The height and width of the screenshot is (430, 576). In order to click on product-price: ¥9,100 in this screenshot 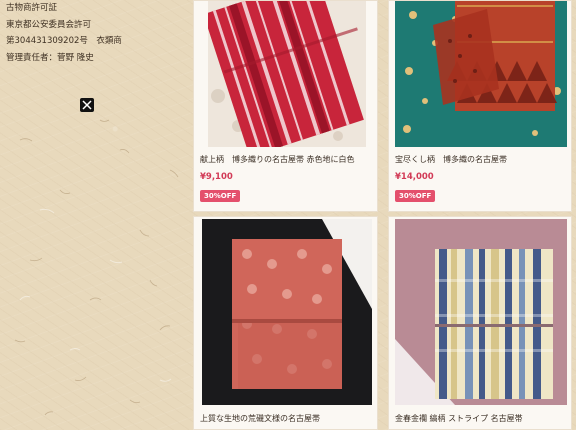, I will do `click(216, 177)`.